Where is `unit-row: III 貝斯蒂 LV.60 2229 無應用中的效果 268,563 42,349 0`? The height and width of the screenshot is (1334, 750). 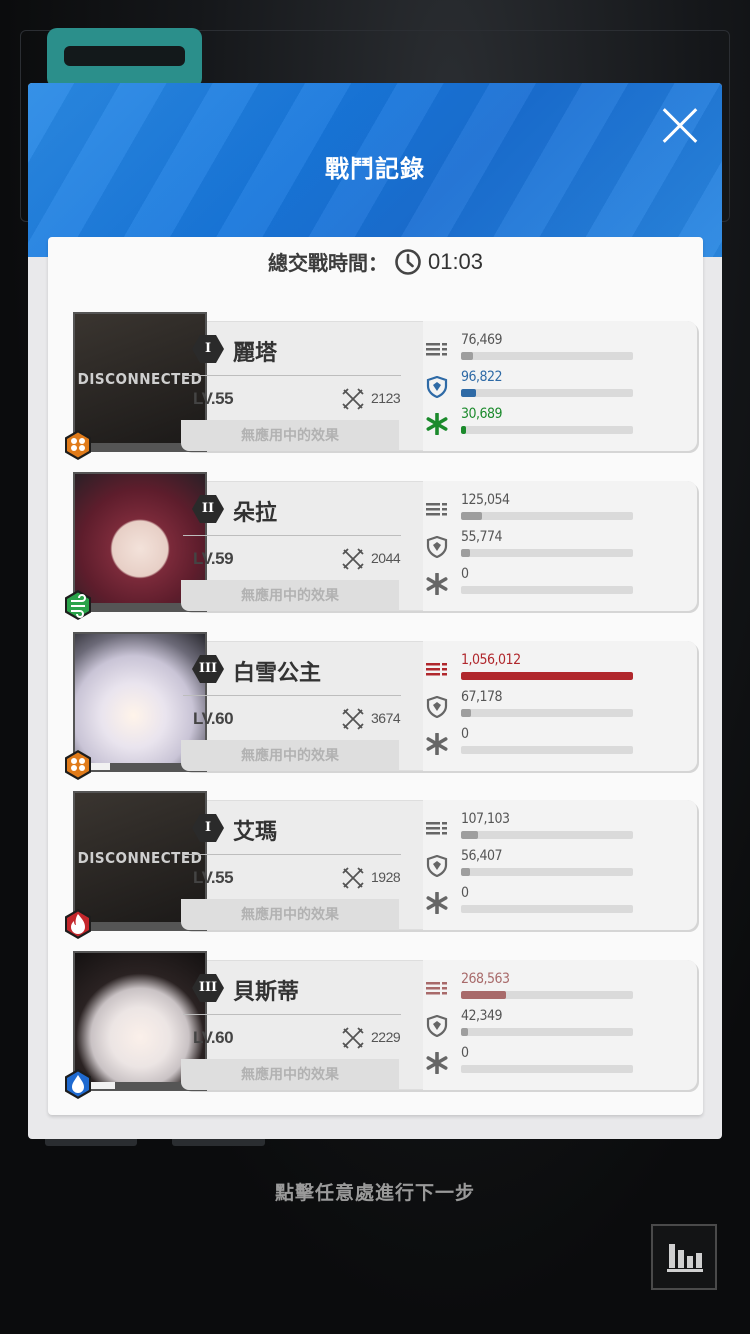
unit-row: III 貝斯蒂 LV.60 2229 無應用中的效果 268,563 42,349 0 is located at coordinates (381, 1025).